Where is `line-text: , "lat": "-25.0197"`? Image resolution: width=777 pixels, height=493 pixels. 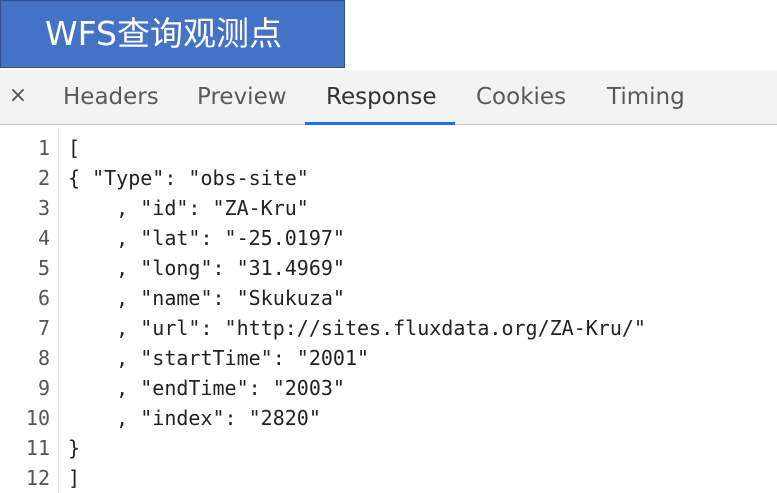 line-text: , "lat": "-25.0197" is located at coordinates (206, 238).